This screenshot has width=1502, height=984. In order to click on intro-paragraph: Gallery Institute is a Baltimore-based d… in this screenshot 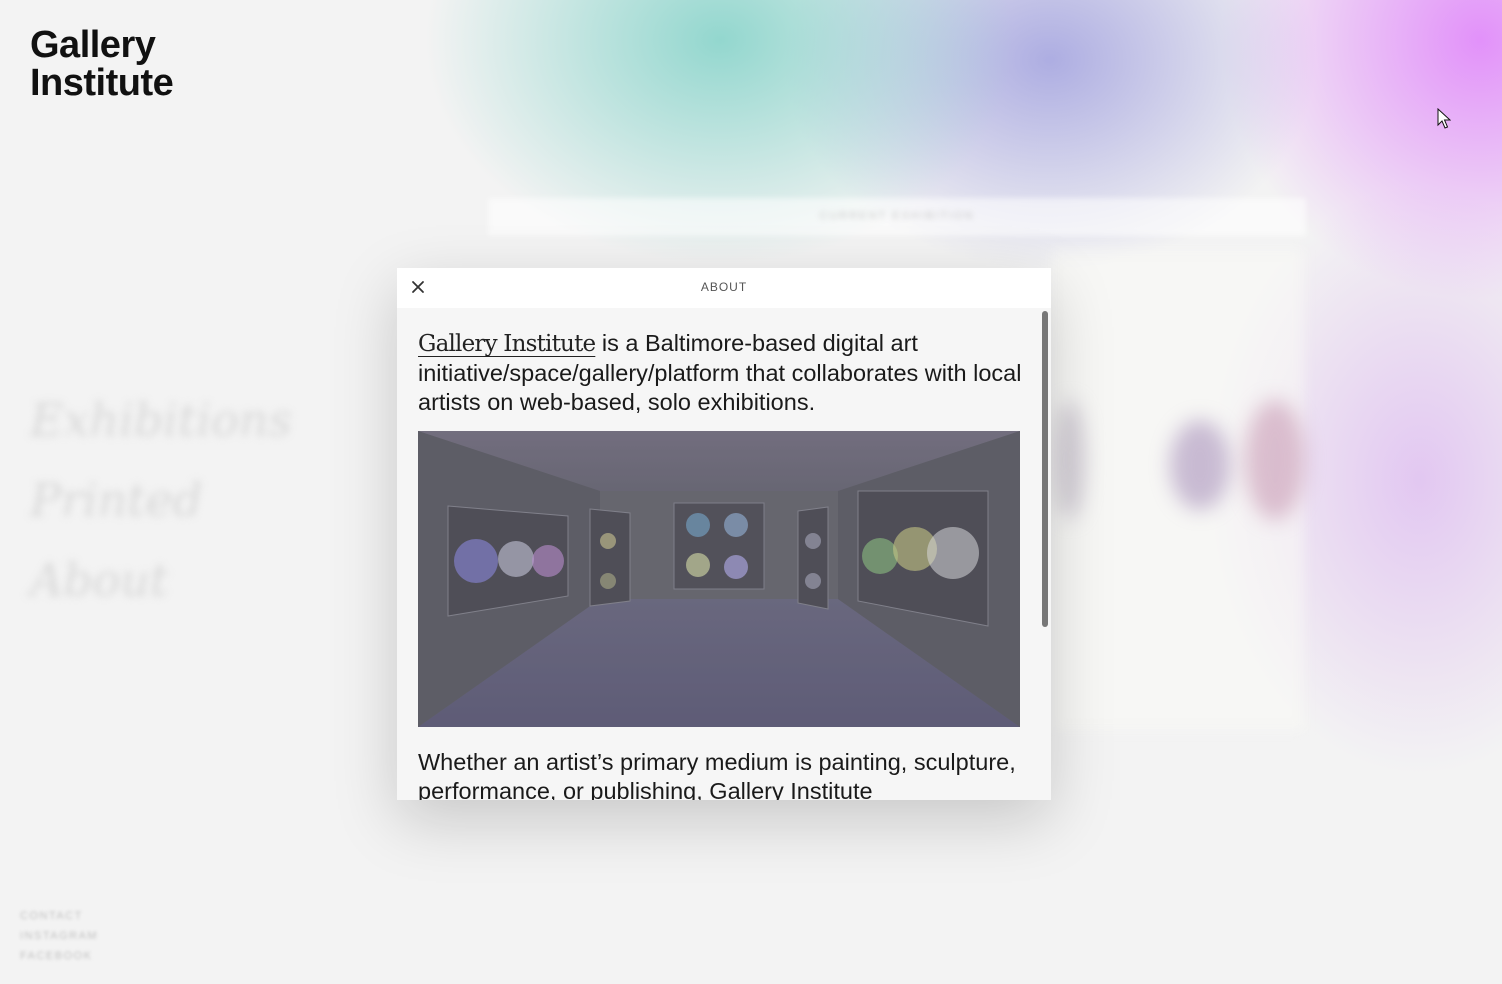, I will do `click(721, 373)`.